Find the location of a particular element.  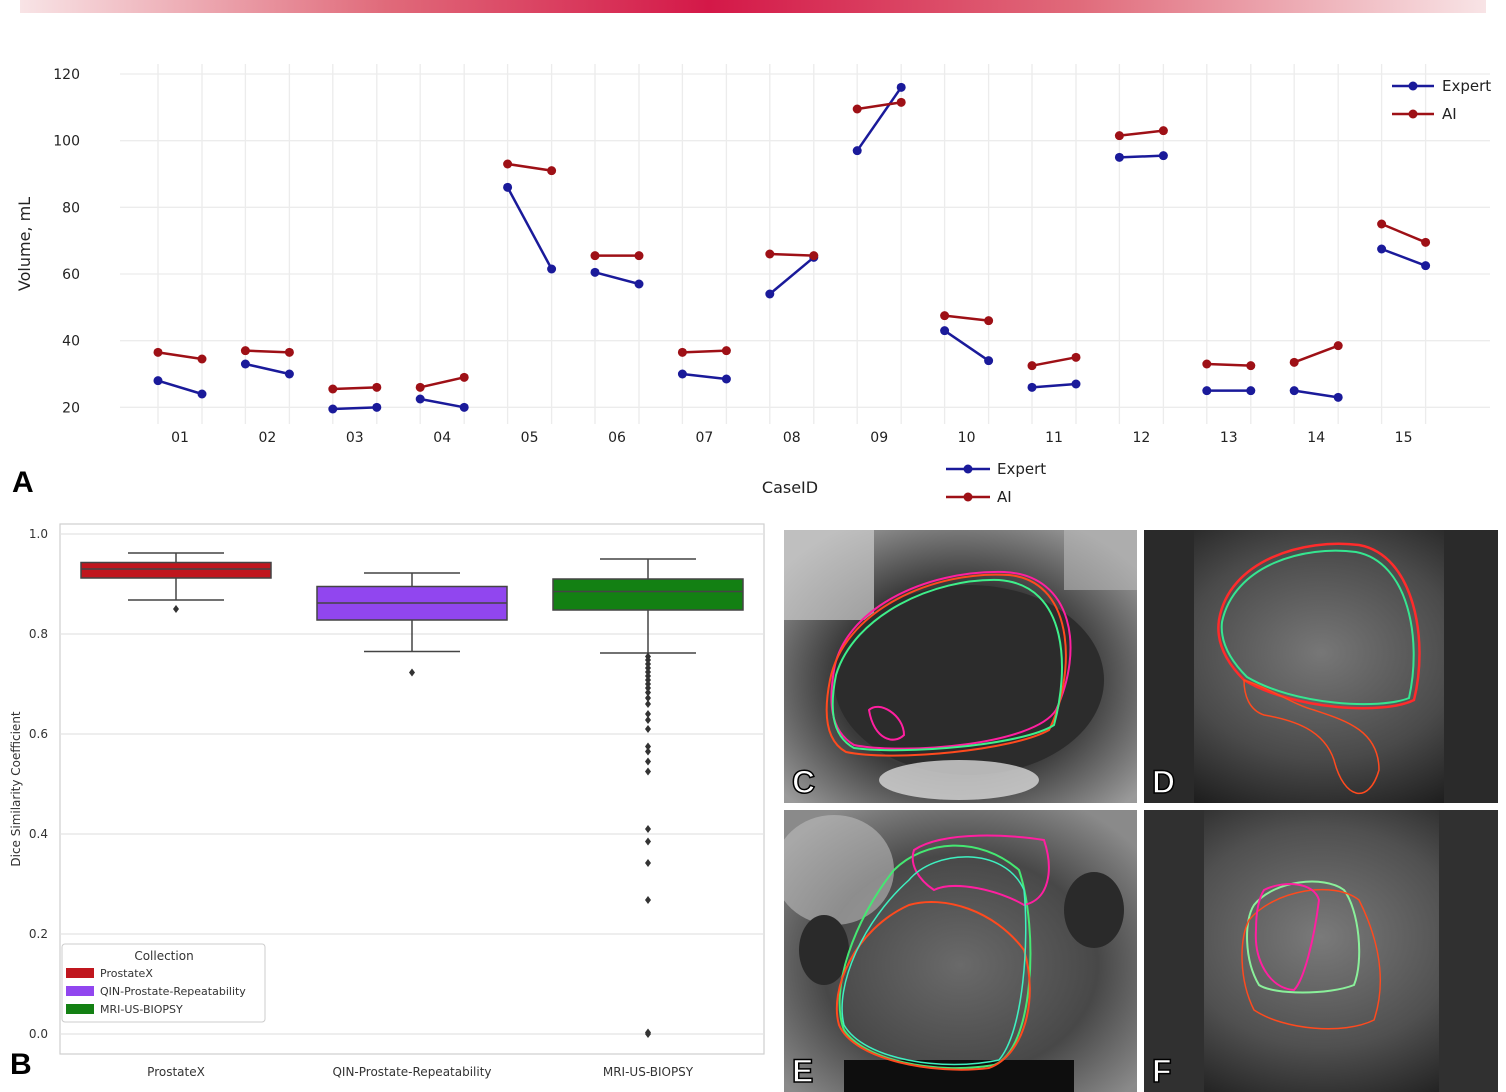

panel-label-a: A is located at coordinates (23, 482).